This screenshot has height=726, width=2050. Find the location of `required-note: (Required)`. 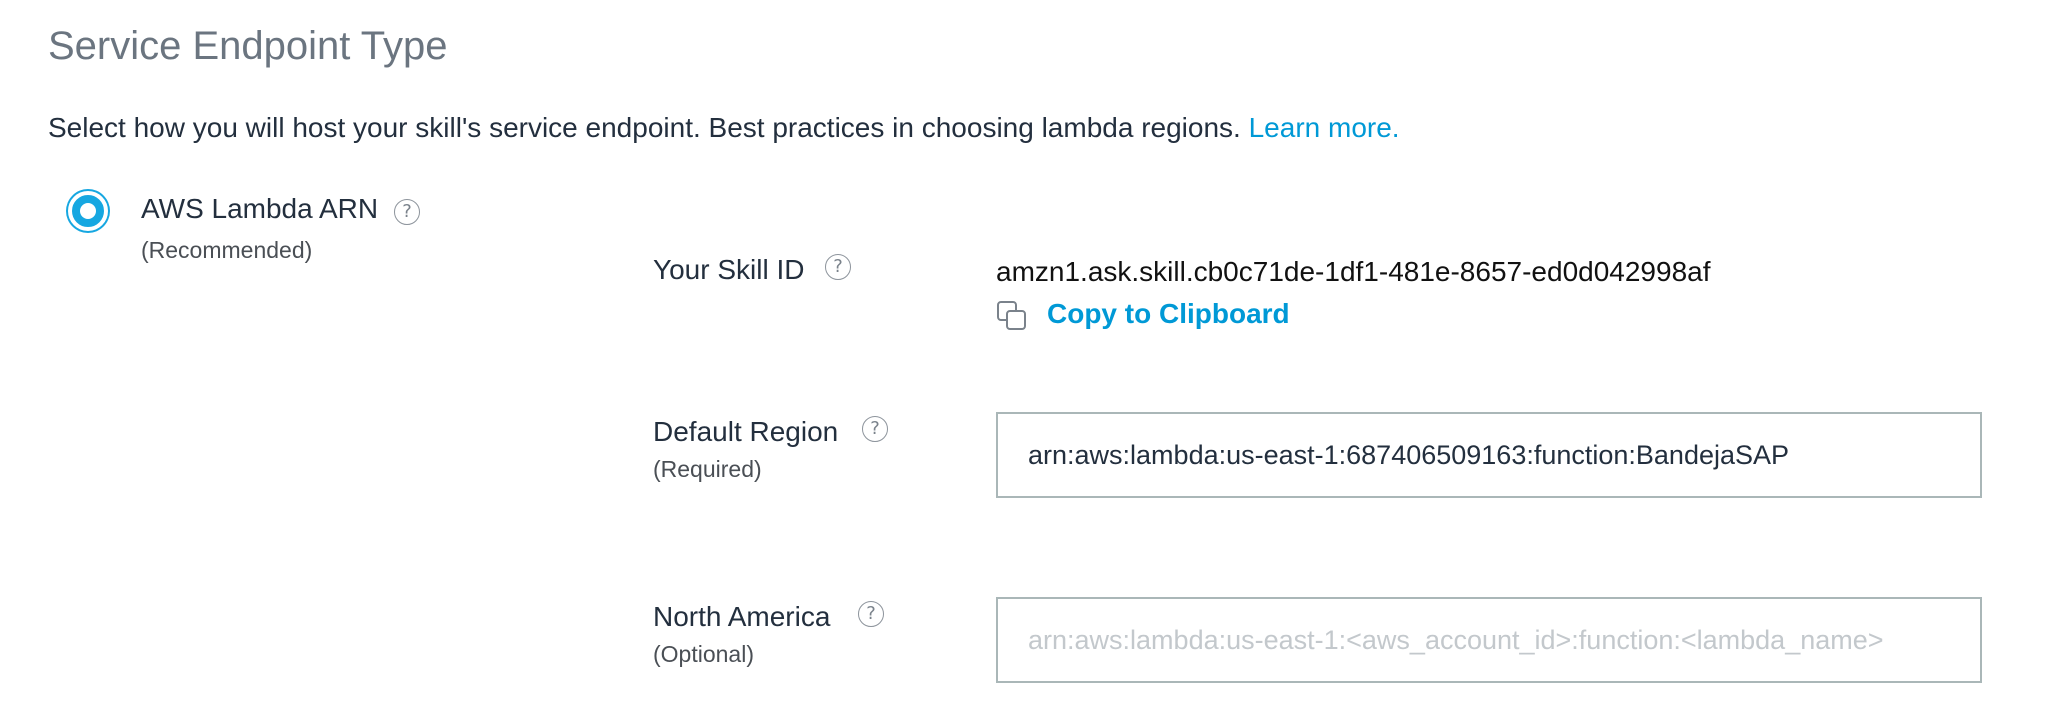

required-note: (Required) is located at coordinates (707, 469).